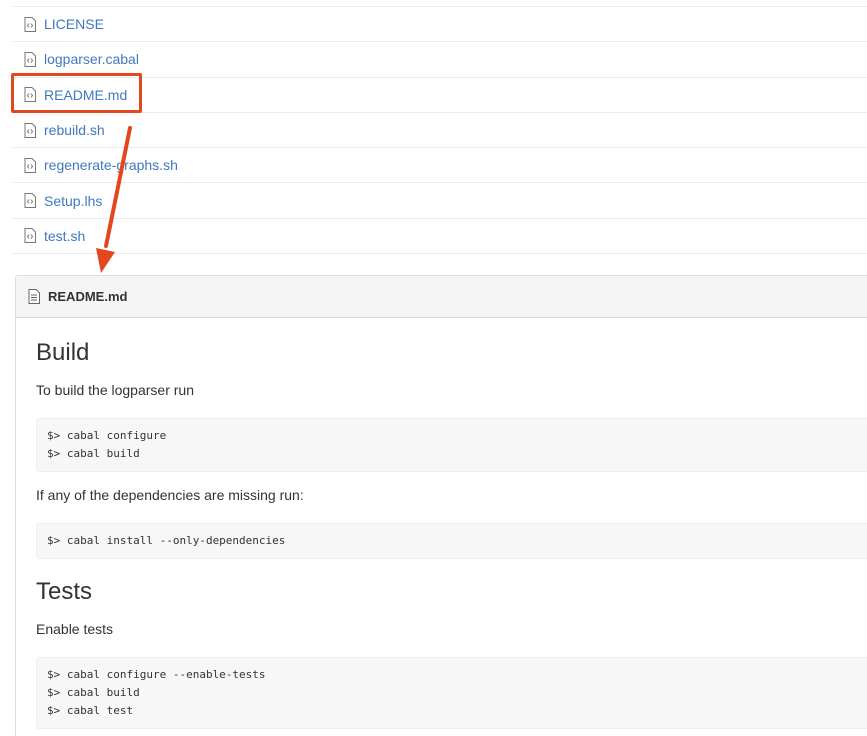  Describe the element at coordinates (111, 165) in the screenshot. I see `file-link: regenerate-graphs.sh` at that location.